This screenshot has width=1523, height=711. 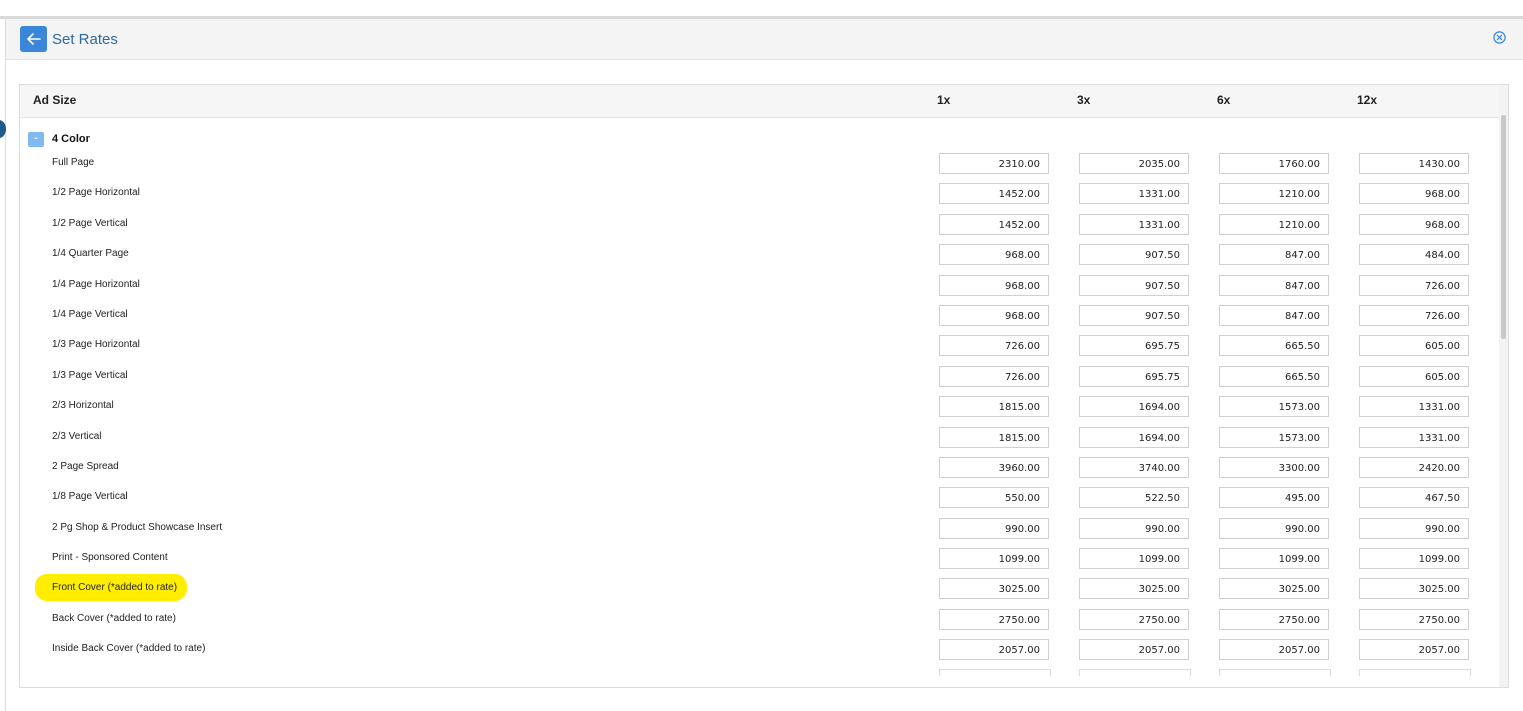 I want to click on rate-input-12x: 3025.00, so click(x=1414, y=589).